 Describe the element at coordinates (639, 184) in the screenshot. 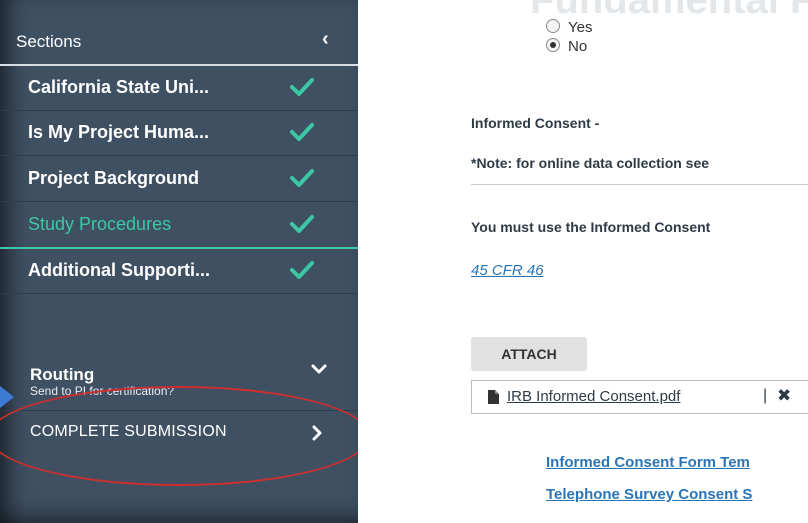

I see `divider` at that location.